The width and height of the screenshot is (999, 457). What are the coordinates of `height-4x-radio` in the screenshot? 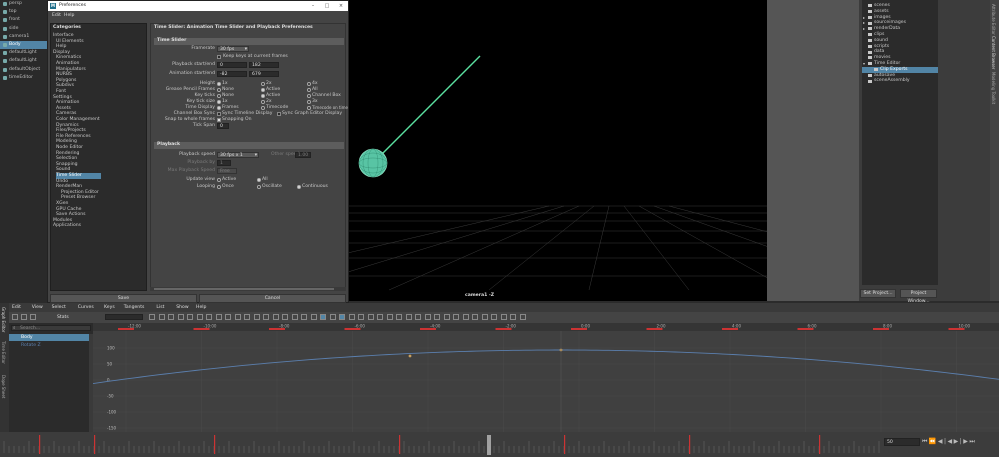 It's located at (309, 83).